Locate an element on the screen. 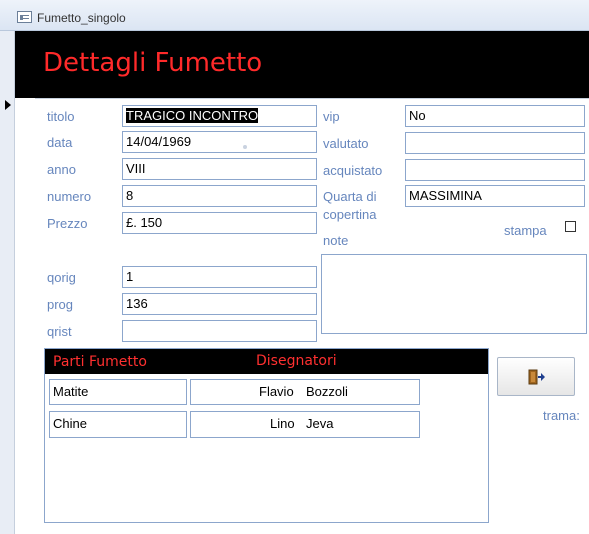 This screenshot has width=589, height=534. valutato-label: valutato is located at coordinates (346, 143).